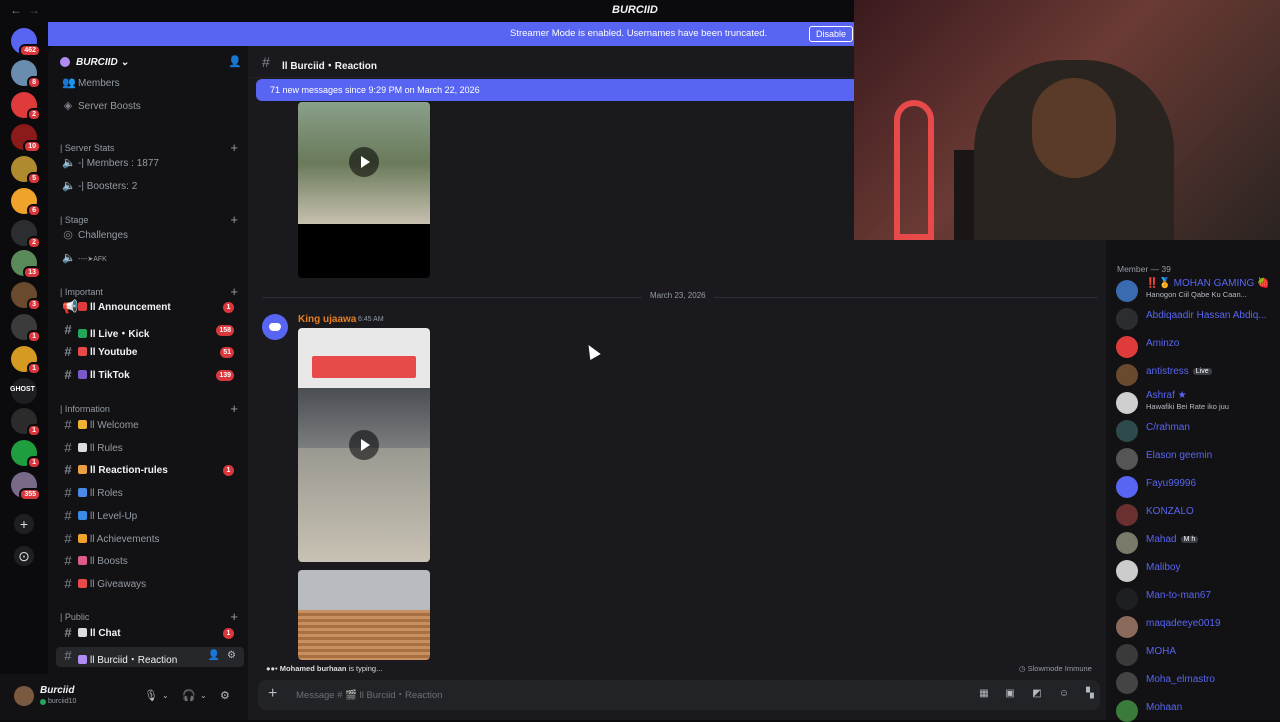  What do you see at coordinates (150, 517) in the screenshot?
I see `channel-level-up: # ll Level-Up` at bounding box center [150, 517].